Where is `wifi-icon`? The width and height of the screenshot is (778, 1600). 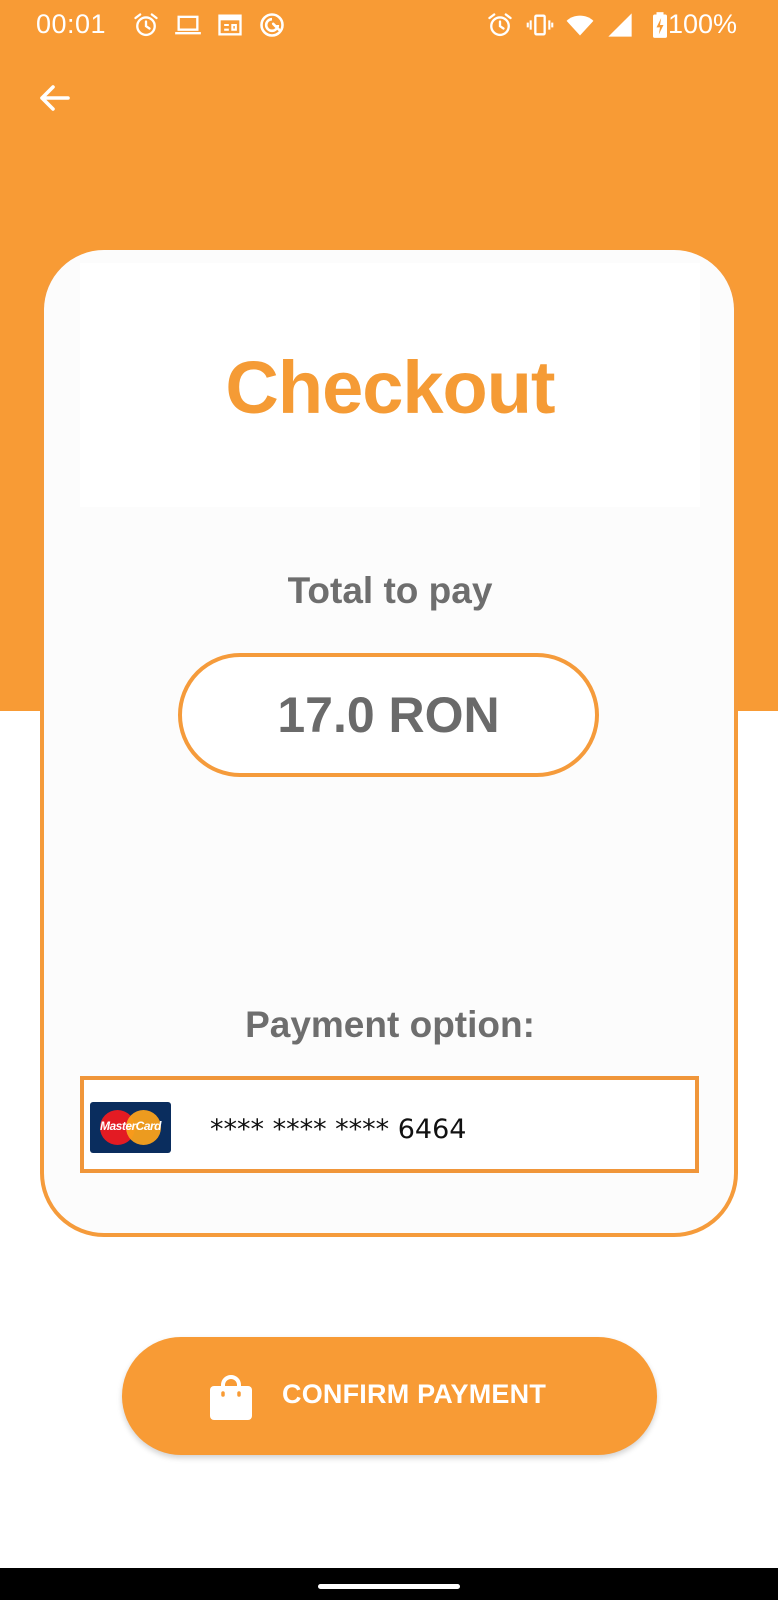 wifi-icon is located at coordinates (580, 25).